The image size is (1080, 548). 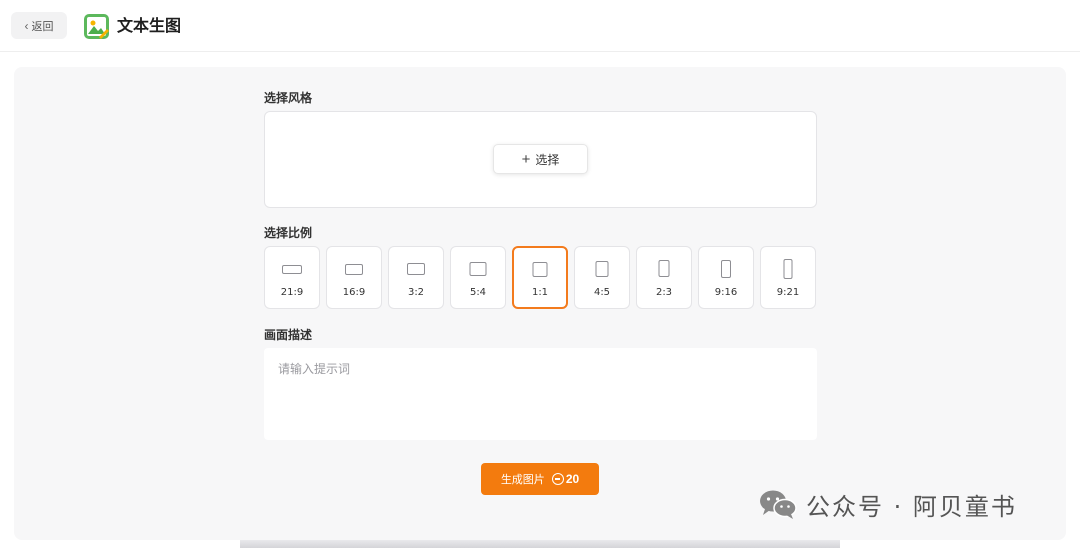 What do you see at coordinates (26, 25) in the screenshot?
I see `chevron-left-icon: ‹` at bounding box center [26, 25].